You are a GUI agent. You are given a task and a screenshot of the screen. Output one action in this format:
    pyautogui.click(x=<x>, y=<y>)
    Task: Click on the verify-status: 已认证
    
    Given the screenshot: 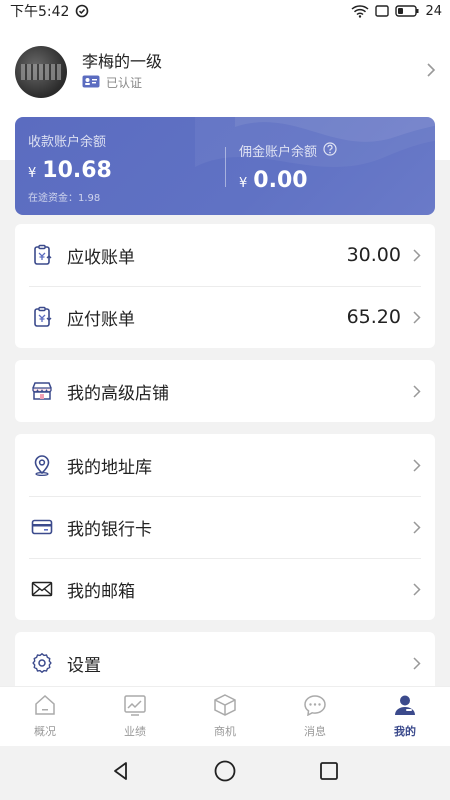 What is the action you would take?
    pyautogui.click(x=112, y=82)
    